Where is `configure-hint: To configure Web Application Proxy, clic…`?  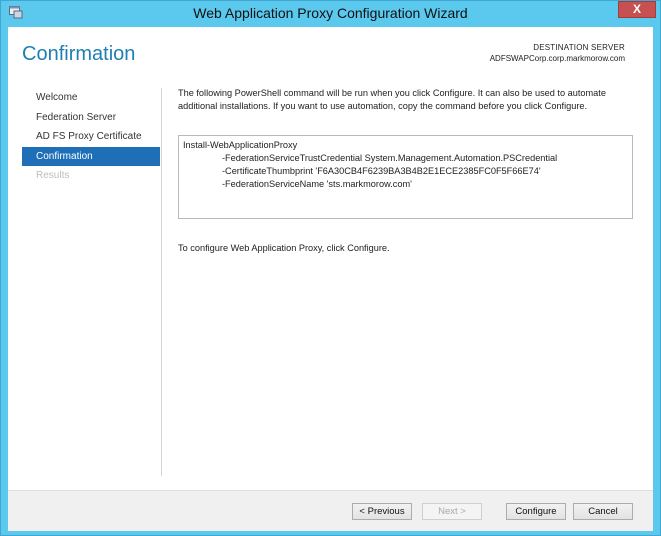 configure-hint: To configure Web Application Proxy, clic… is located at coordinates (284, 248).